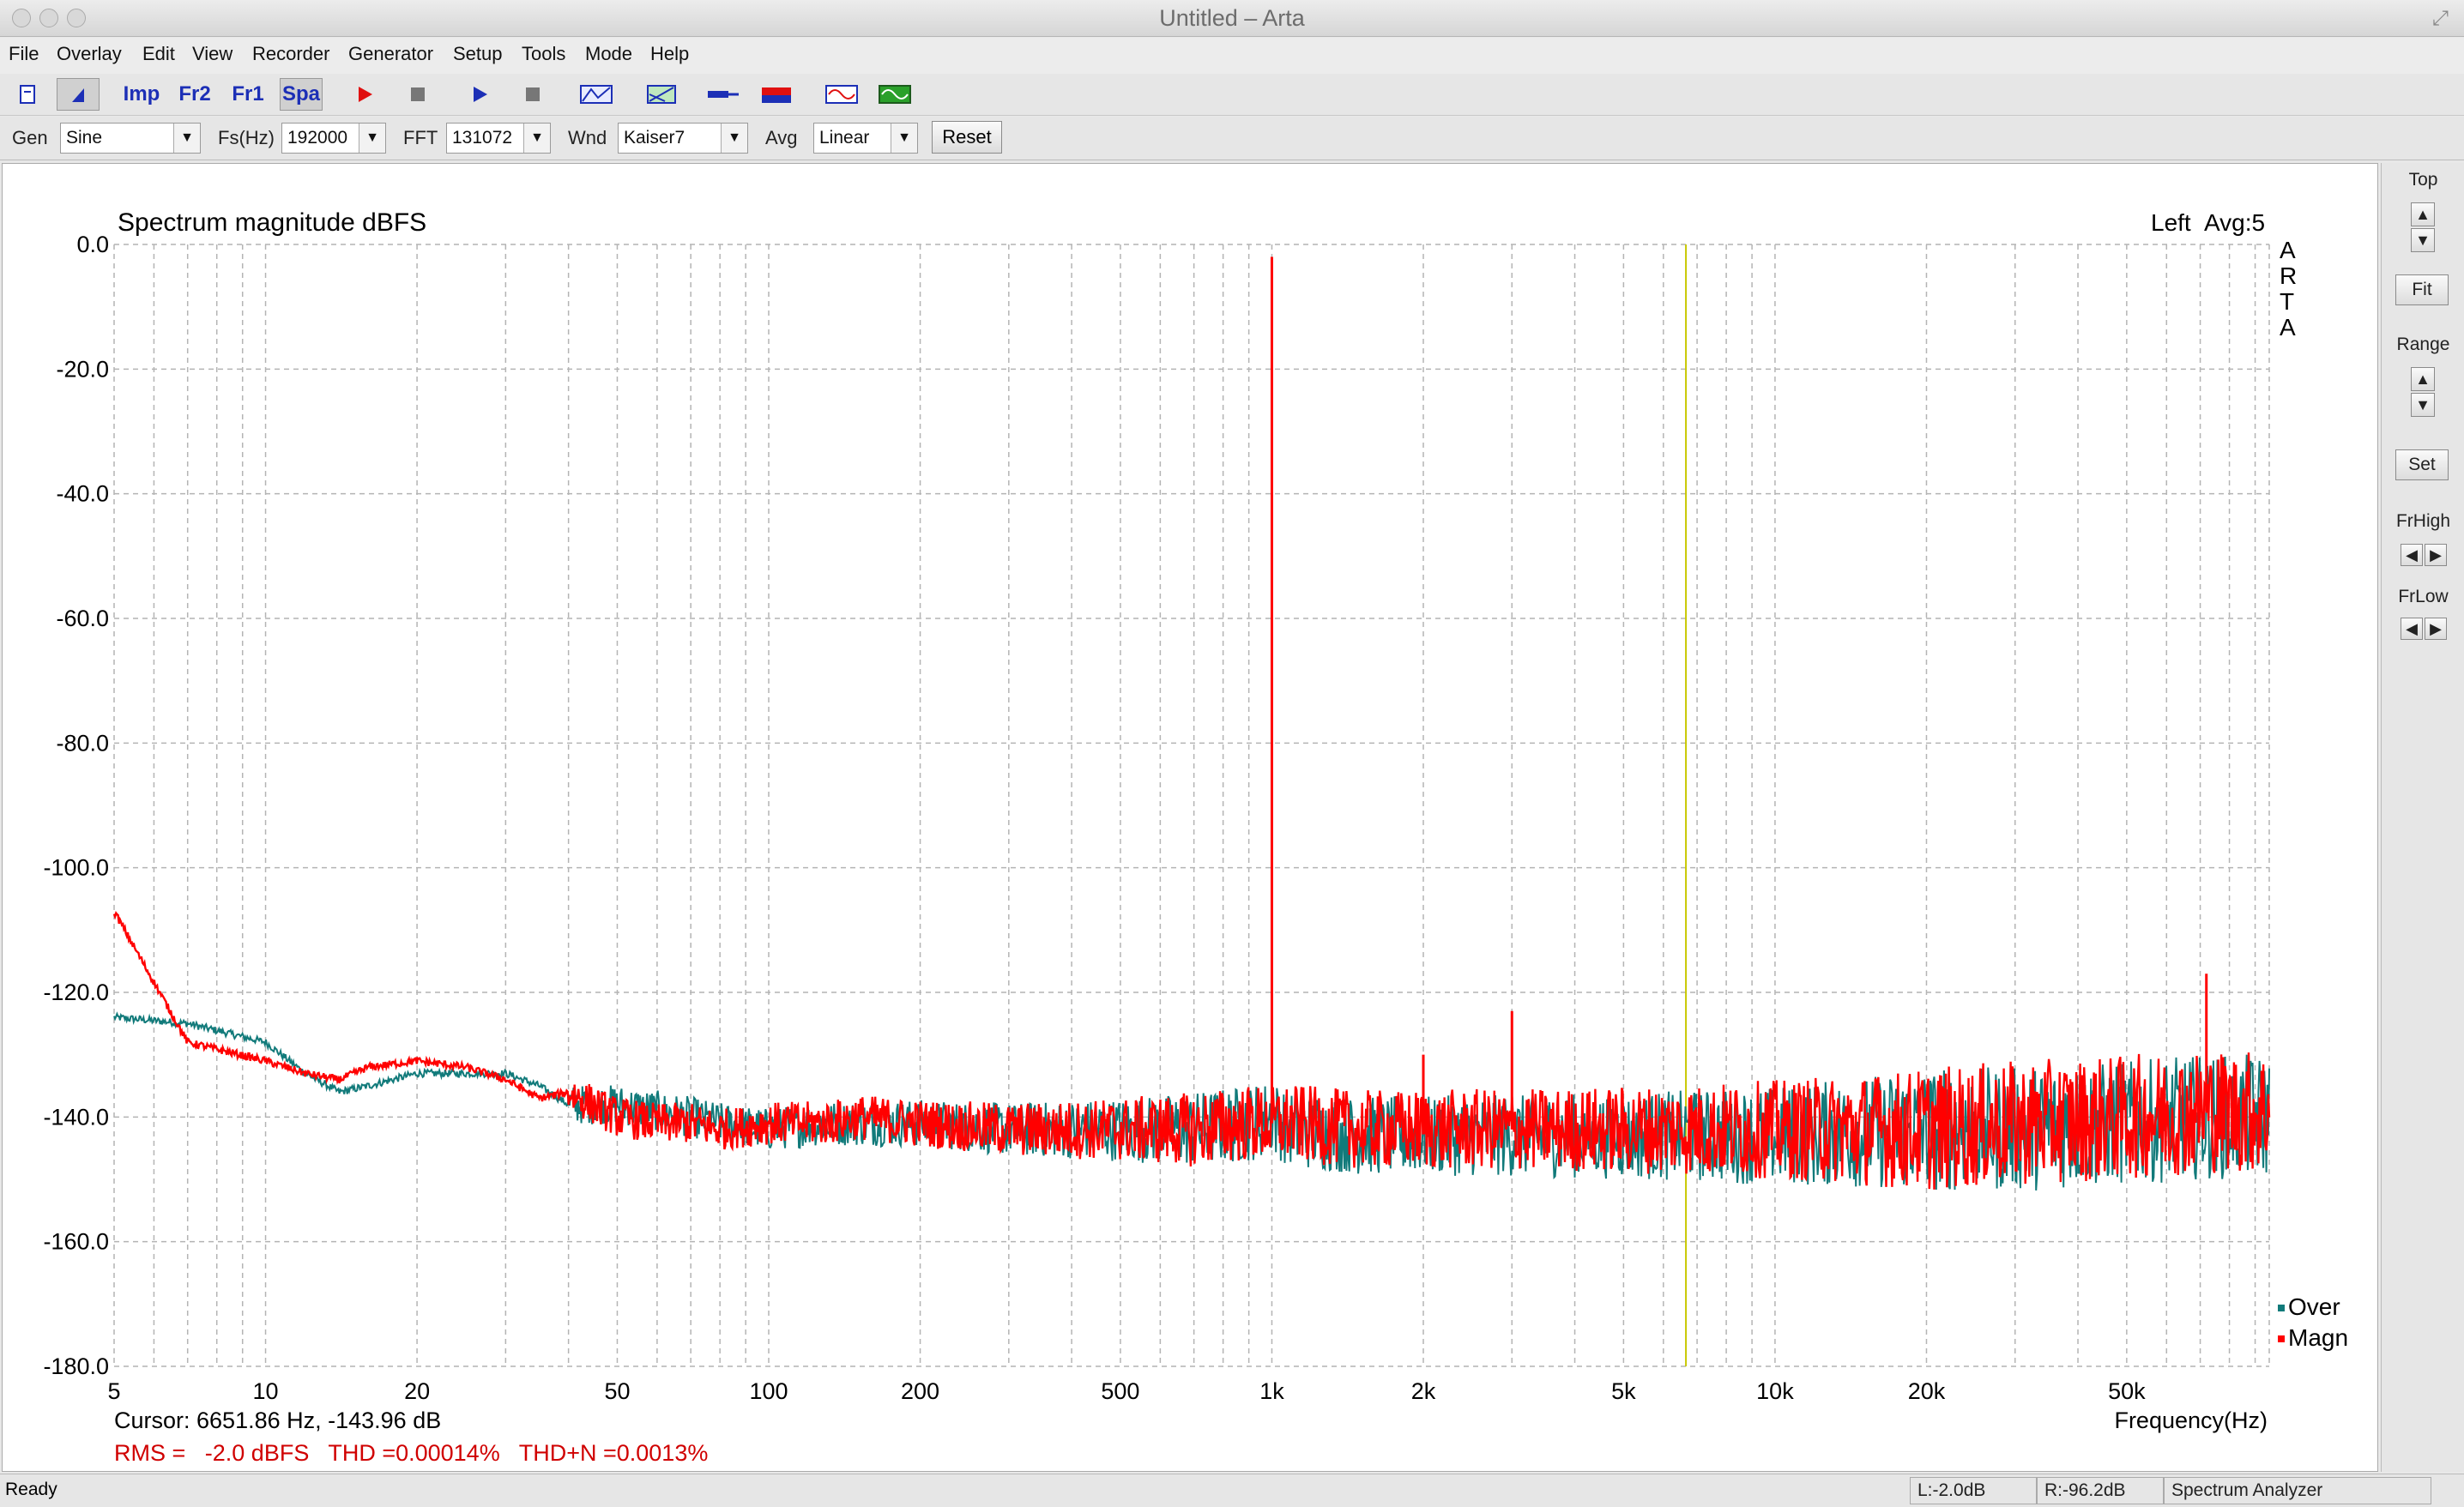 This screenshot has width=2464, height=1507. I want to click on cursor-readout: Cursor: 6651.86 Hz, -143.96 dB, so click(277, 1420).